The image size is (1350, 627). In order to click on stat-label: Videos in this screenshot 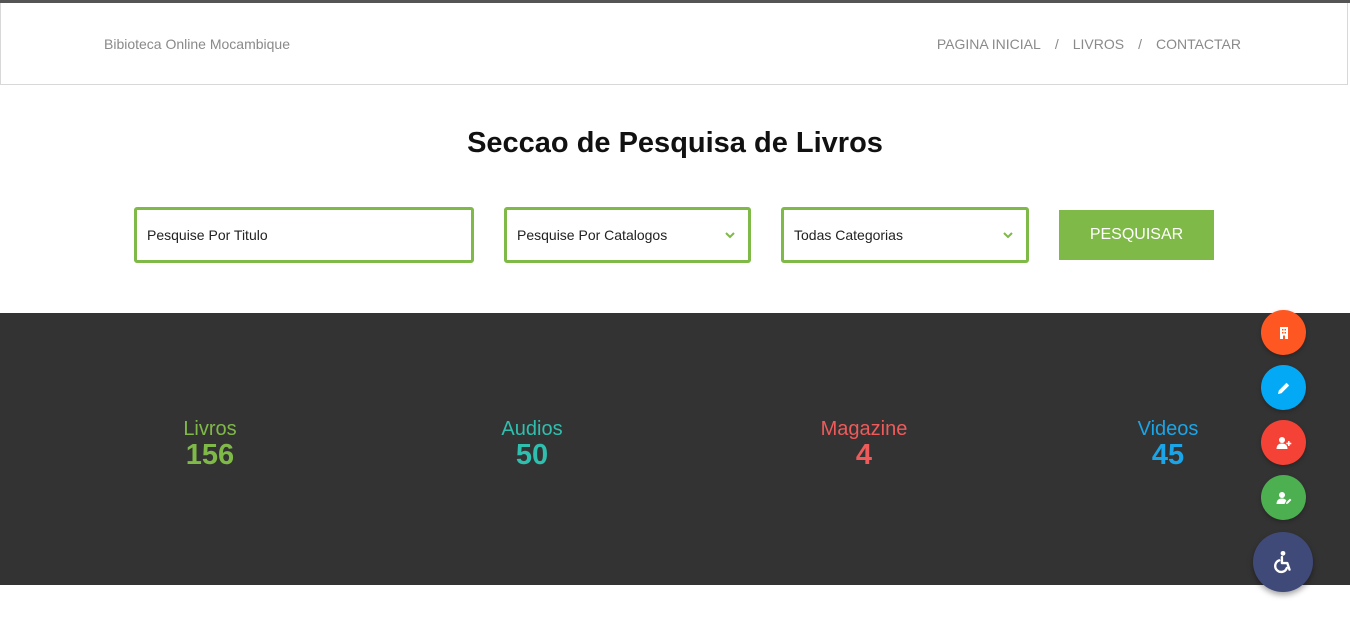, I will do `click(1168, 429)`.